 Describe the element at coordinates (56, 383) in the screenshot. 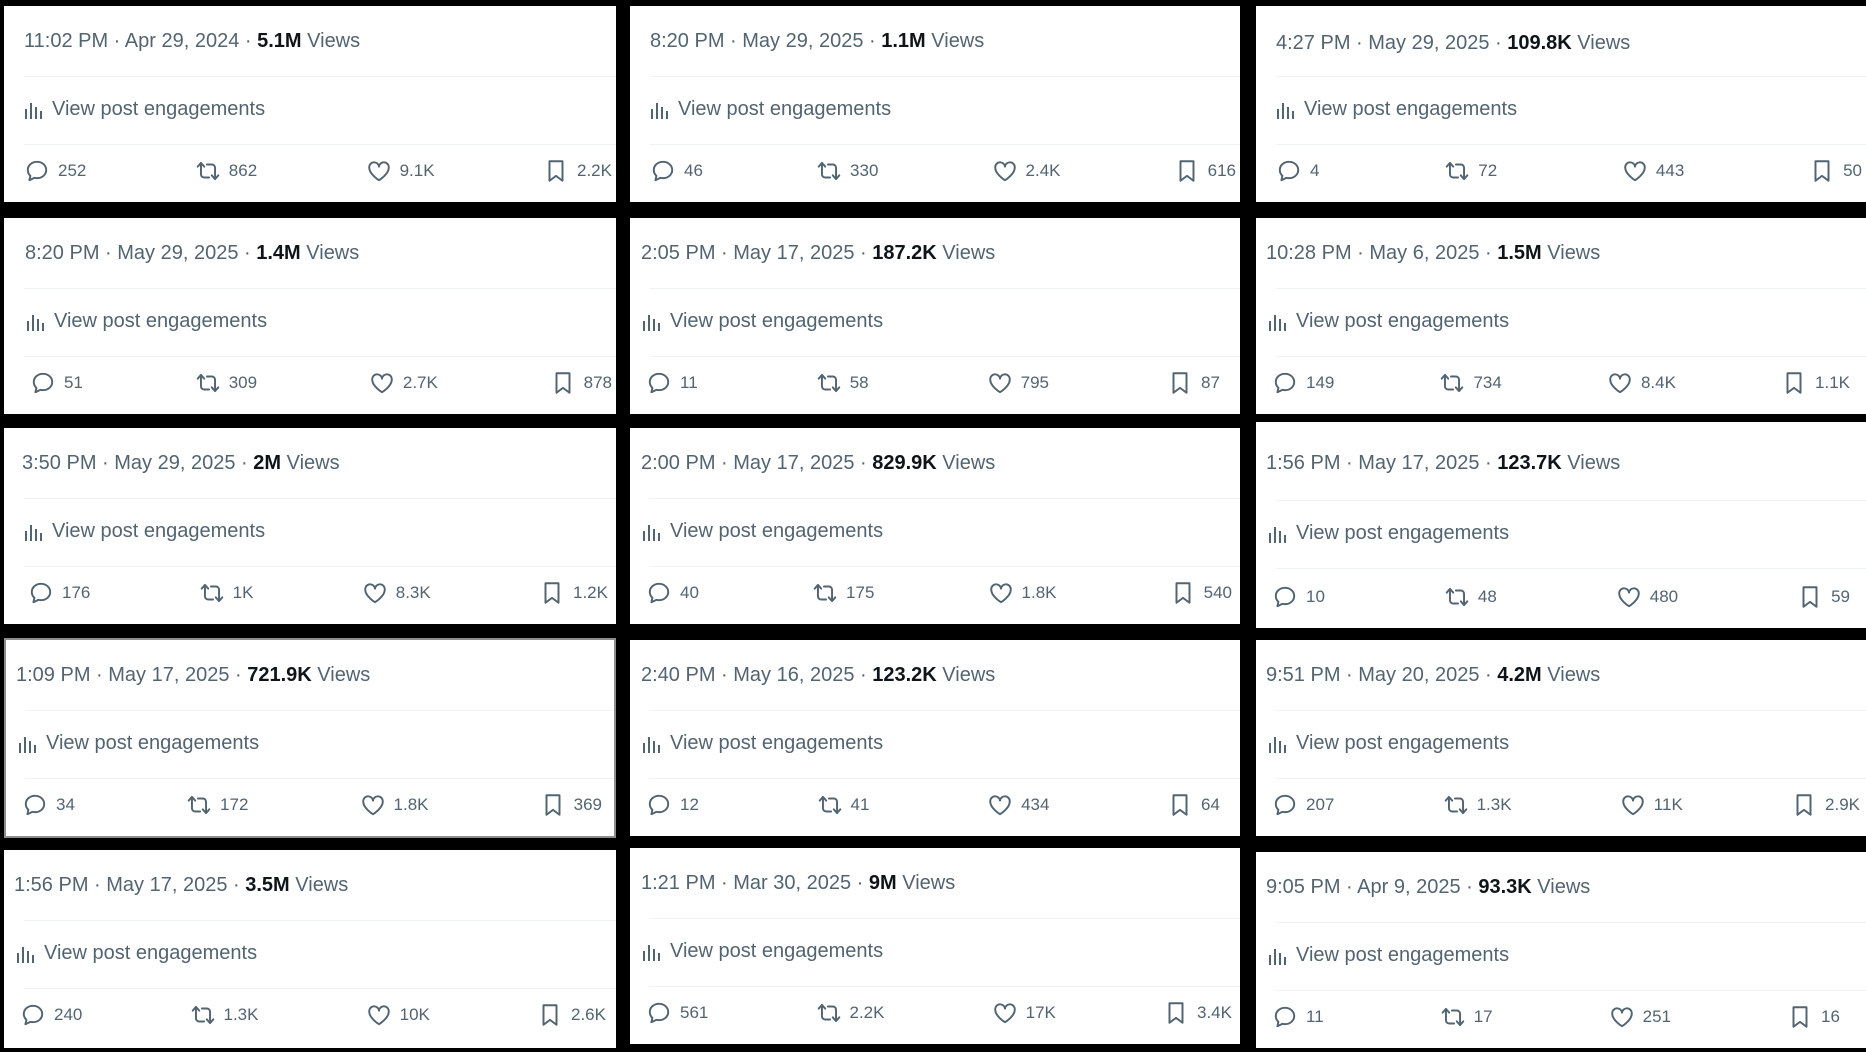

I see `reply-button: 51` at that location.